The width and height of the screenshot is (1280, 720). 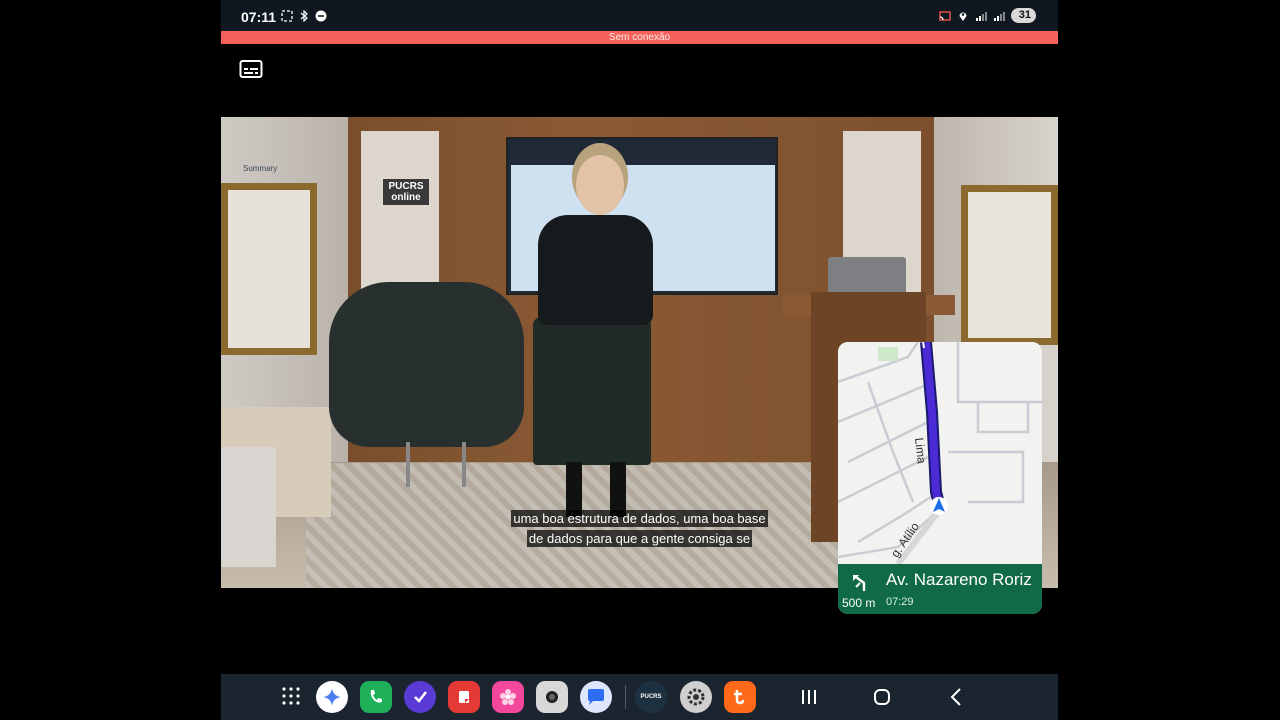 I want to click on chair-base, so click(x=436, y=464).